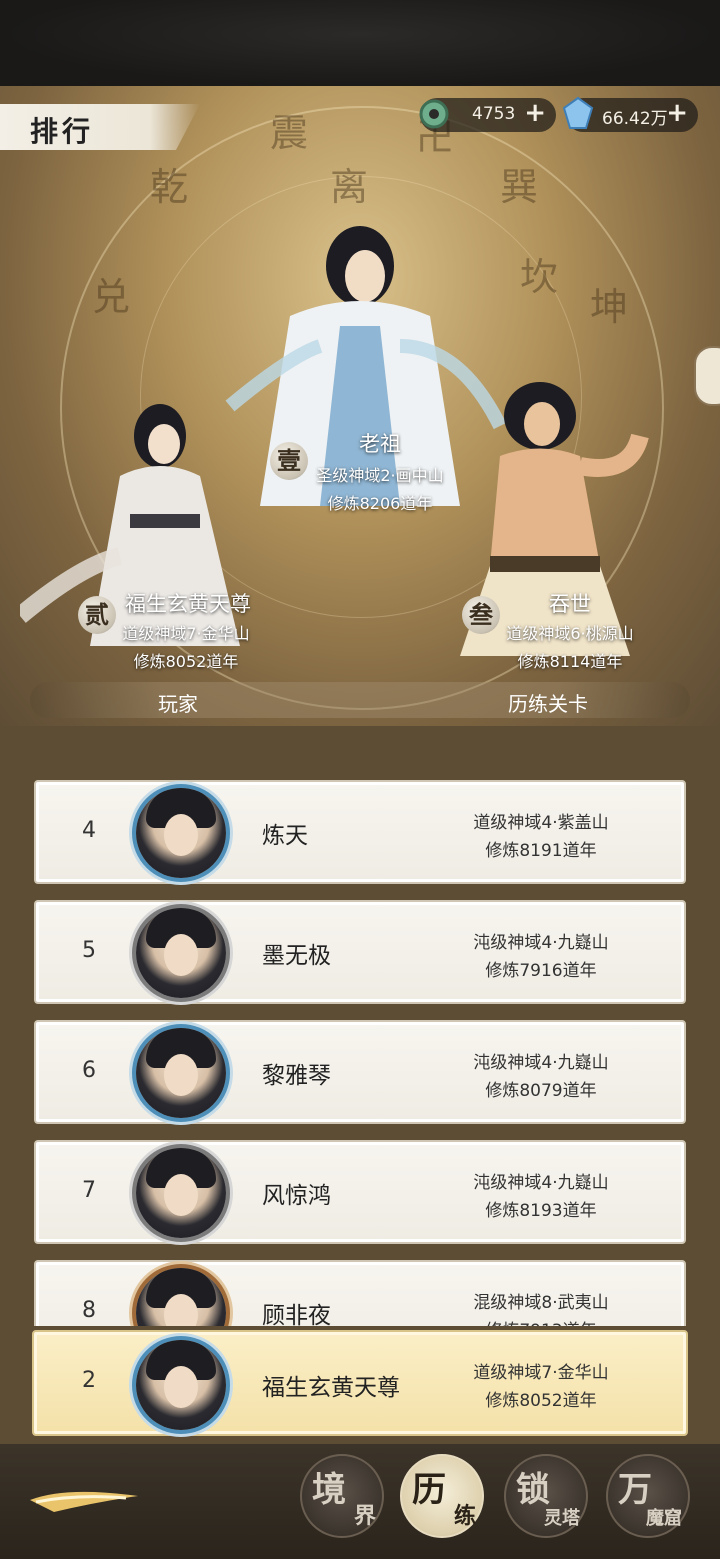 The height and width of the screenshot is (1559, 720). What do you see at coordinates (546, 1496) in the screenshot?
I see `nav-tower-button: 锁 灵塔` at bounding box center [546, 1496].